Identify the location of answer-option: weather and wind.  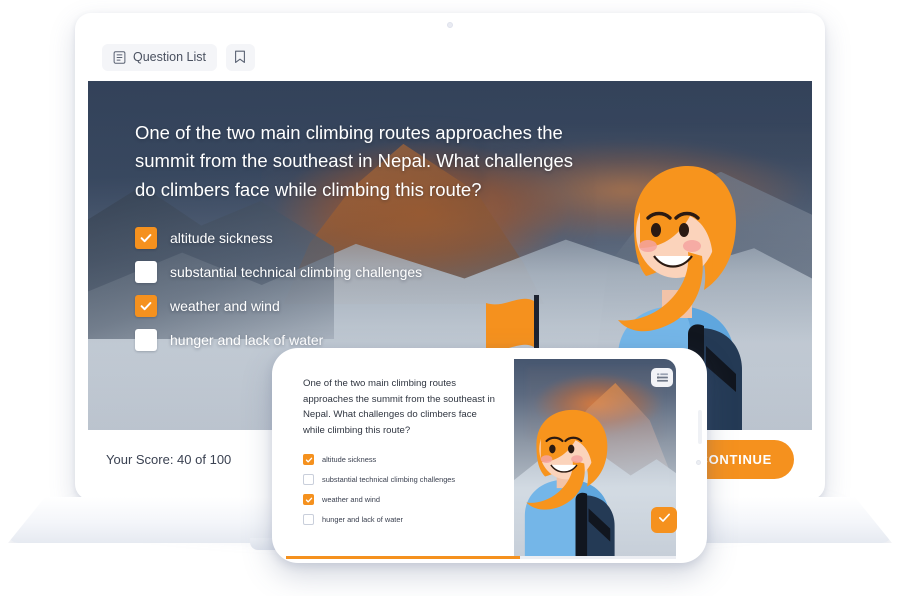
(345, 306).